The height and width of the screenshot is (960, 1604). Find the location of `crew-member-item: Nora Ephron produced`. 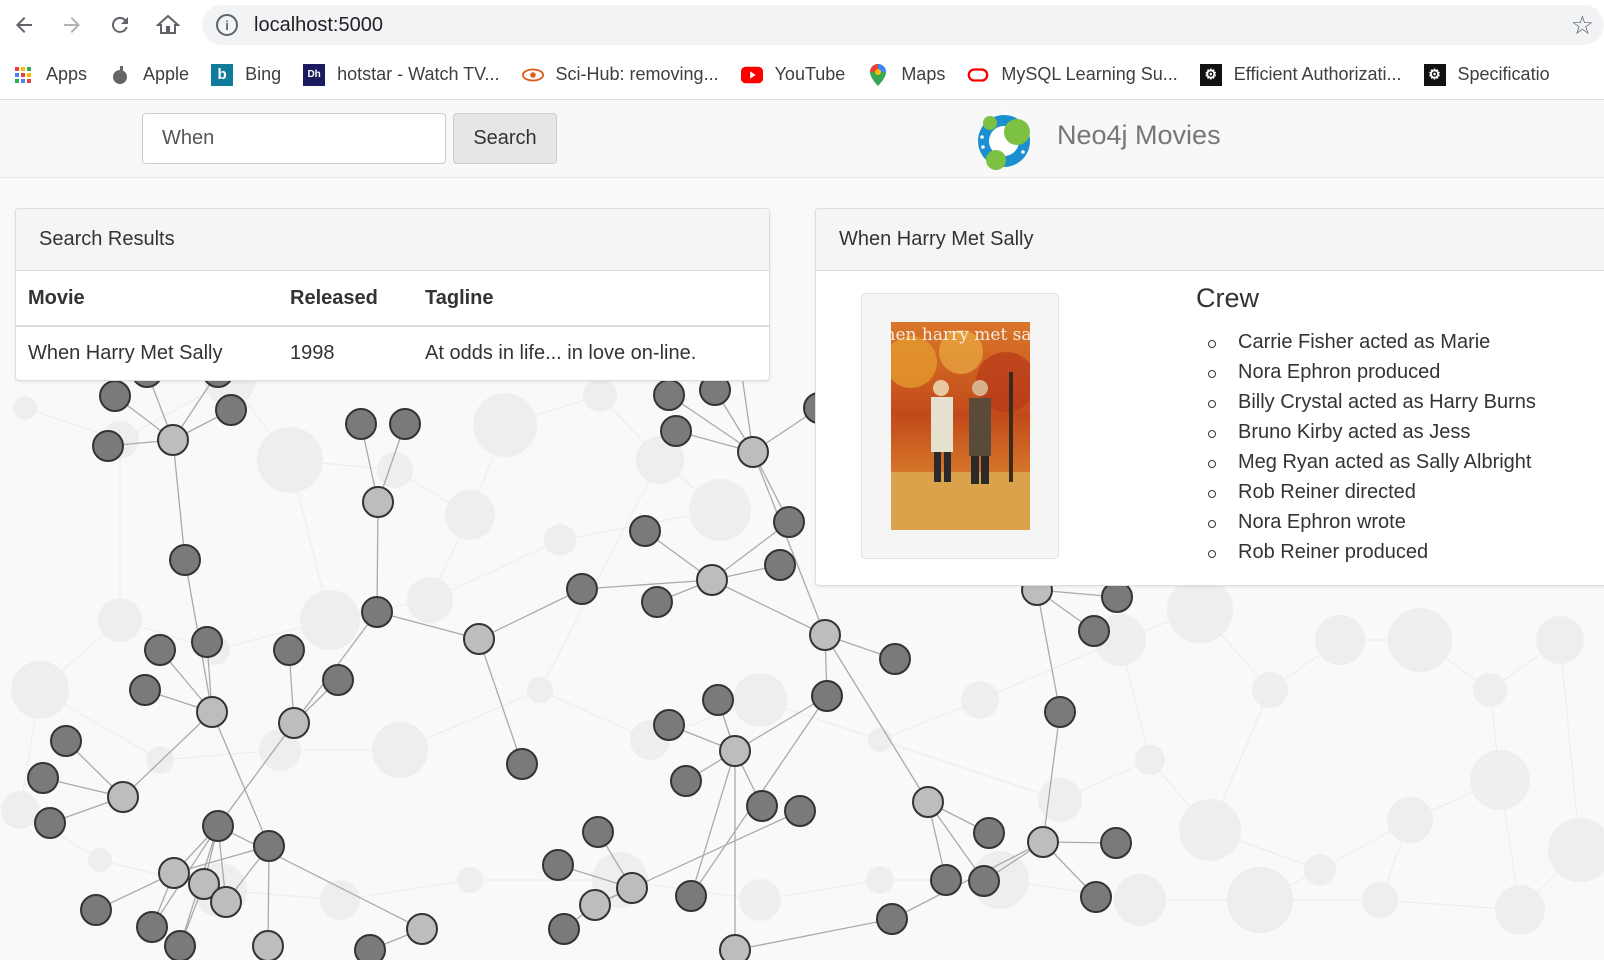

crew-member-item: Nora Ephron produced is located at coordinates (1372, 372).